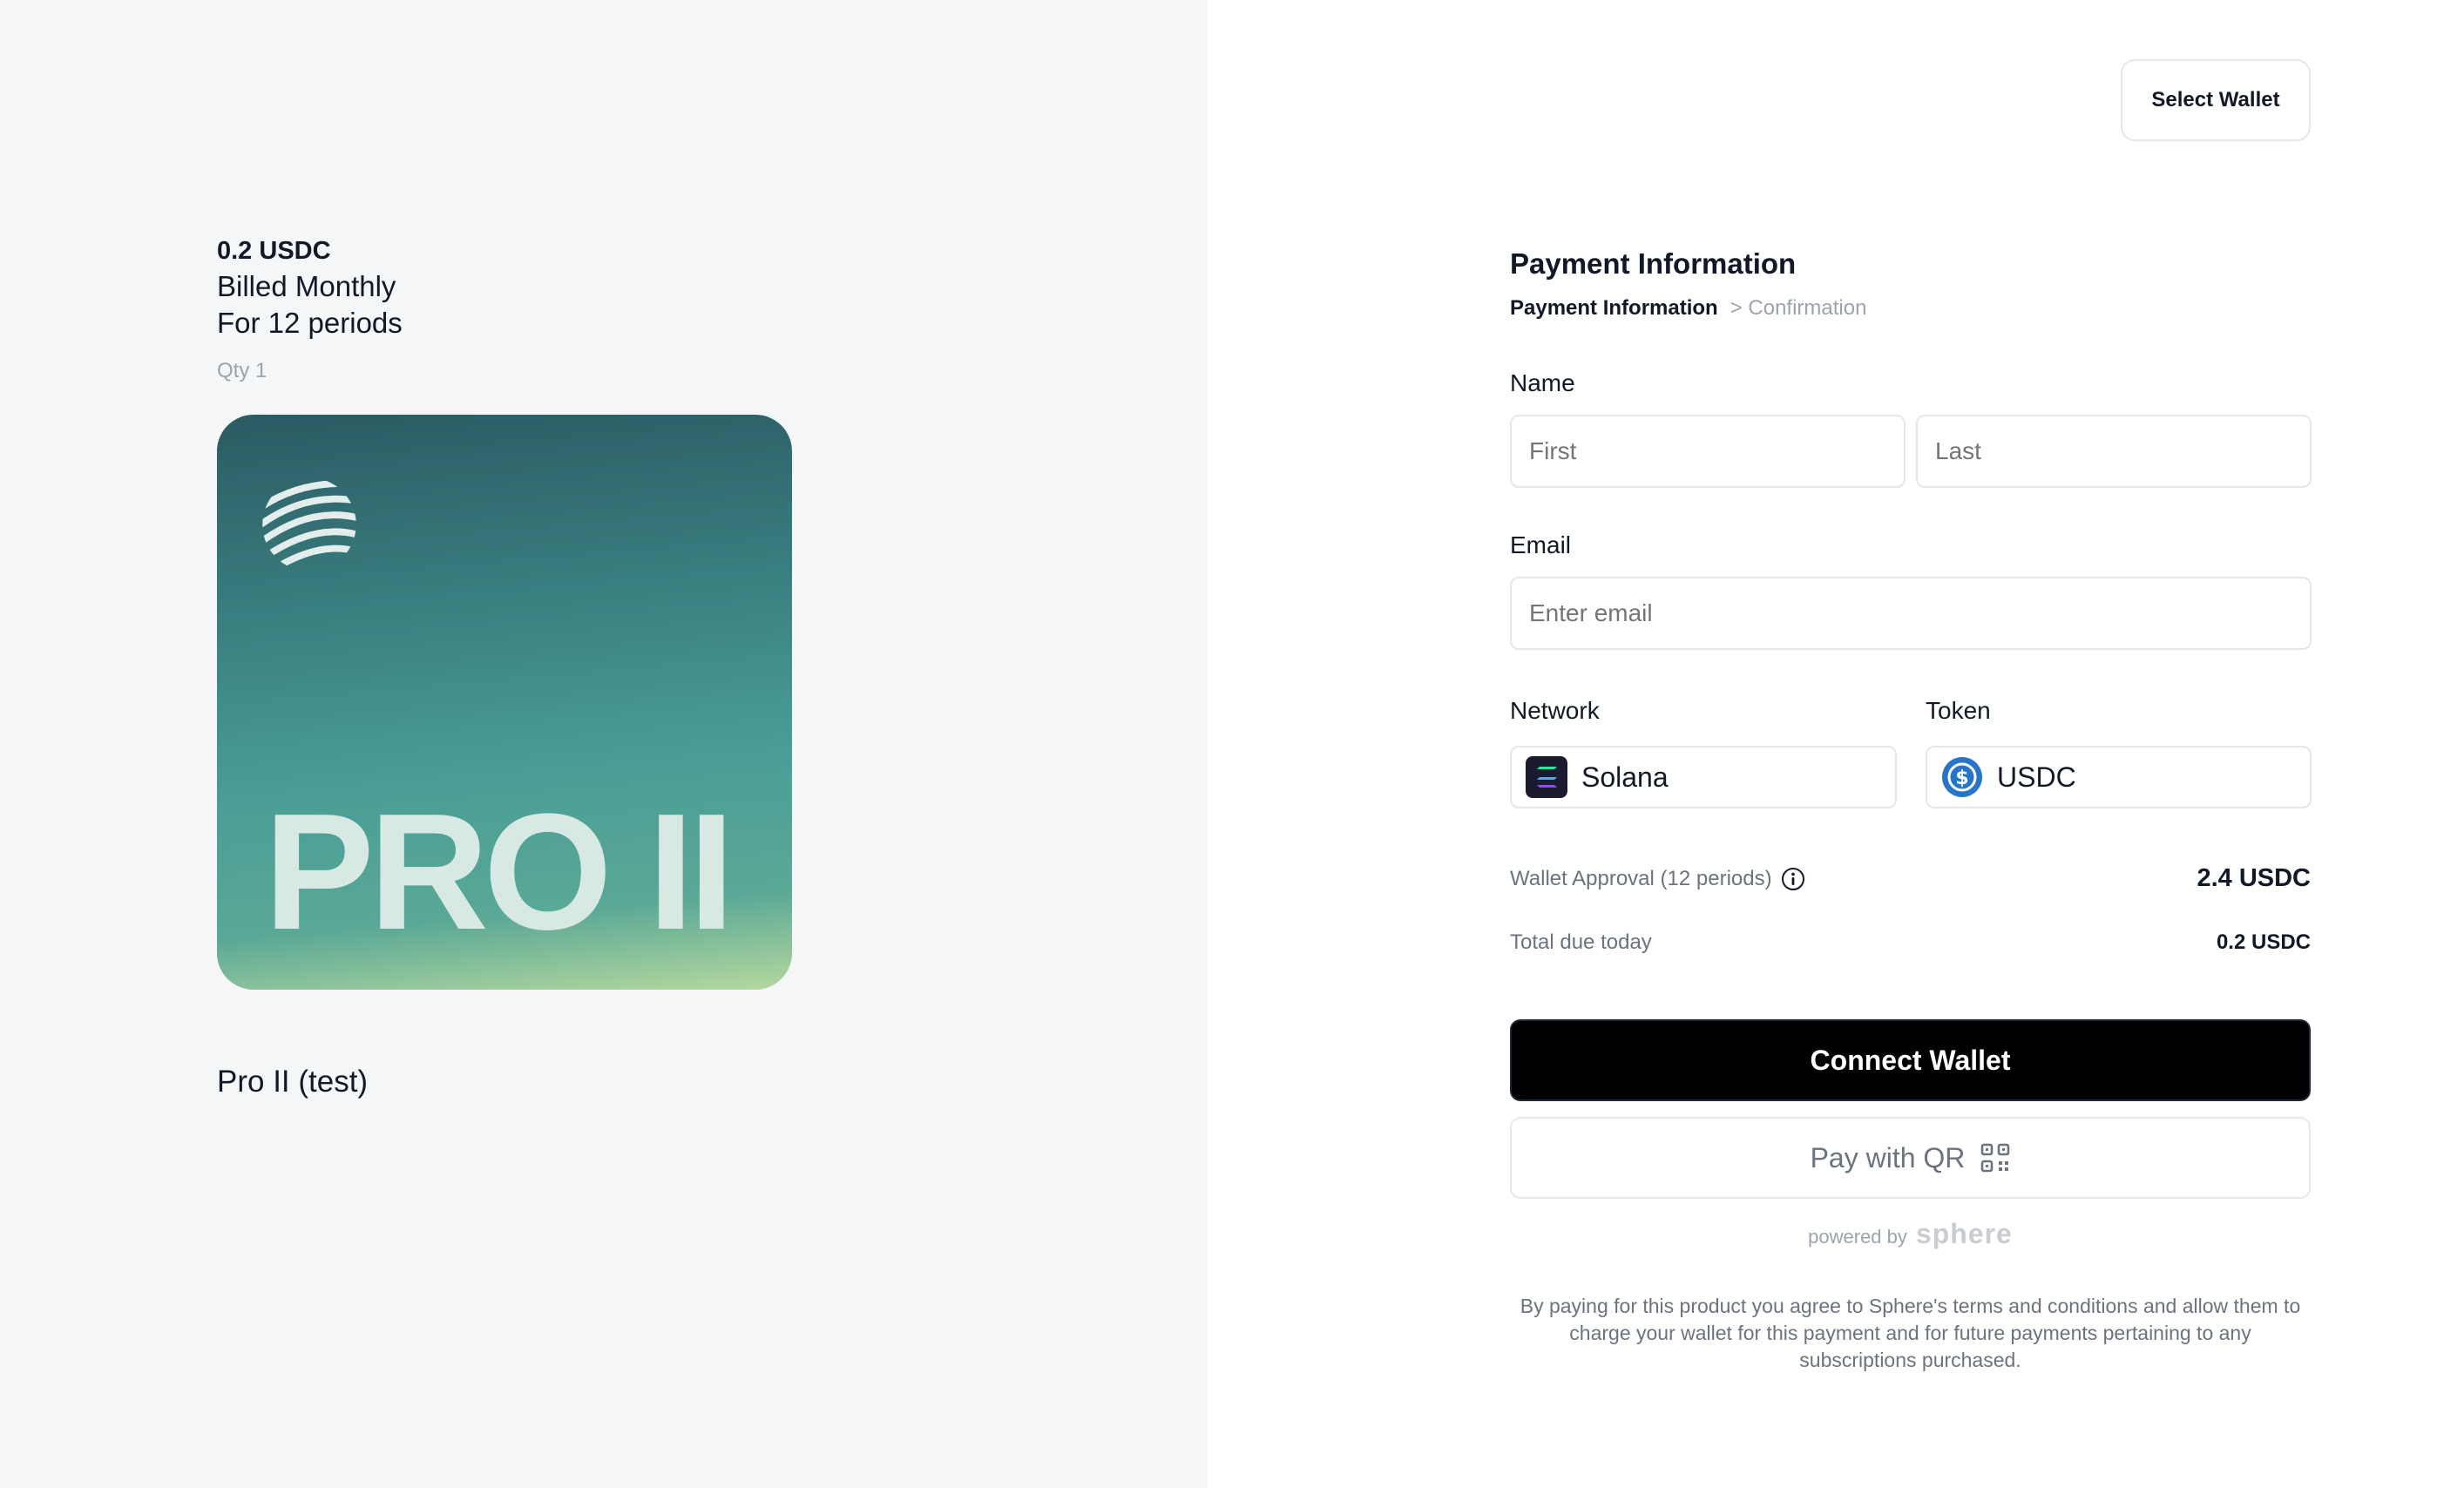 The width and height of the screenshot is (2464, 1488). Describe the element at coordinates (309, 526) in the screenshot. I see `sphere-logo-icon` at that location.